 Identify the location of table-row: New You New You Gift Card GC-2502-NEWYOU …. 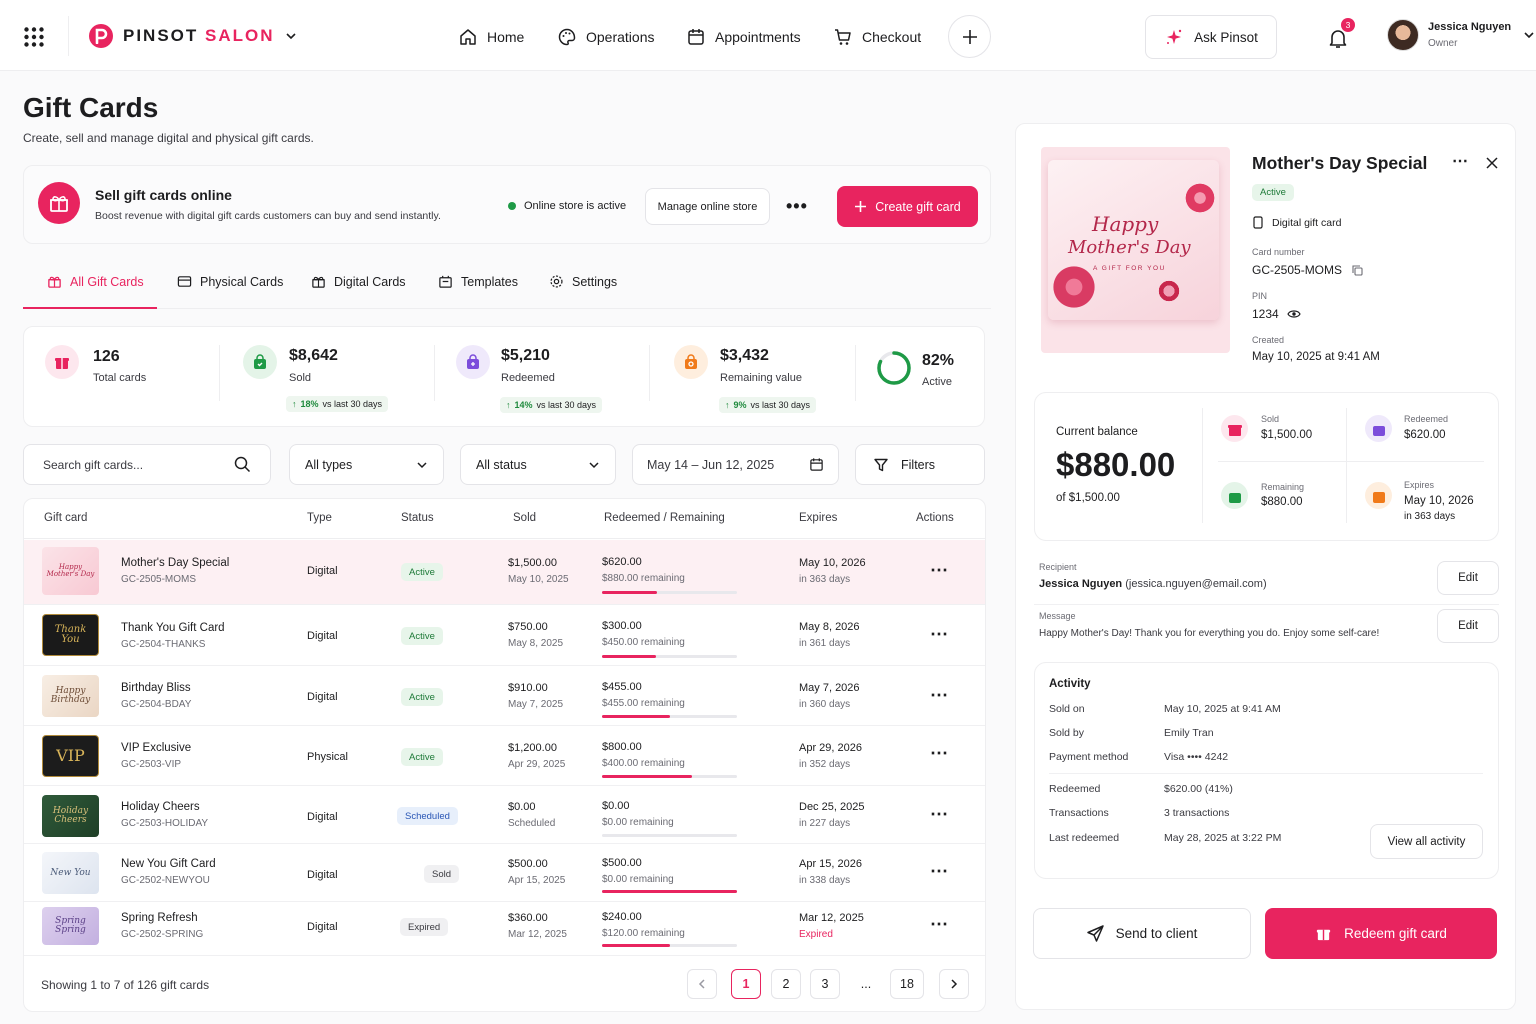
(504, 873).